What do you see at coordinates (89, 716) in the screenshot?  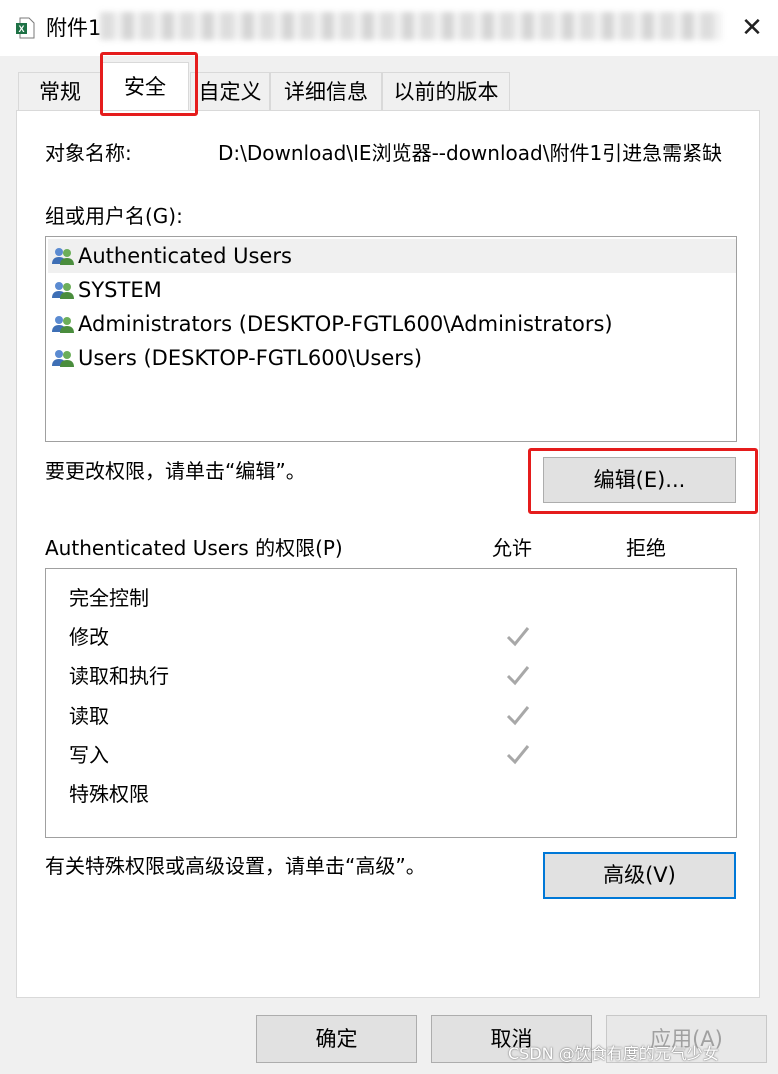 I see `permission-name: 读取` at bounding box center [89, 716].